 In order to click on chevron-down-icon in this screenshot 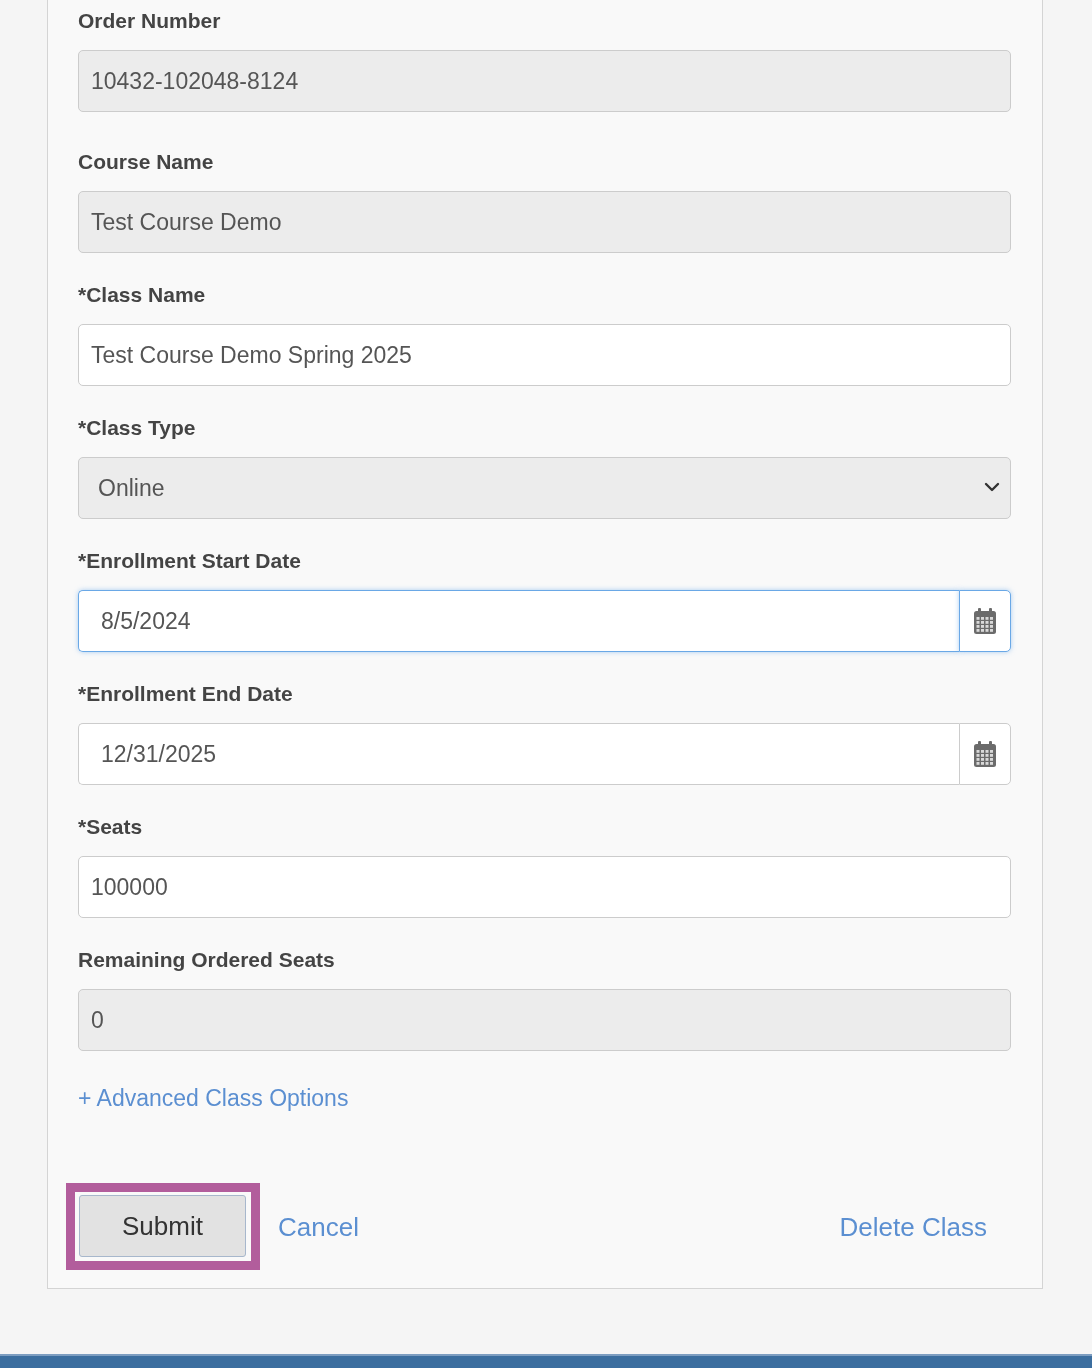, I will do `click(992, 487)`.